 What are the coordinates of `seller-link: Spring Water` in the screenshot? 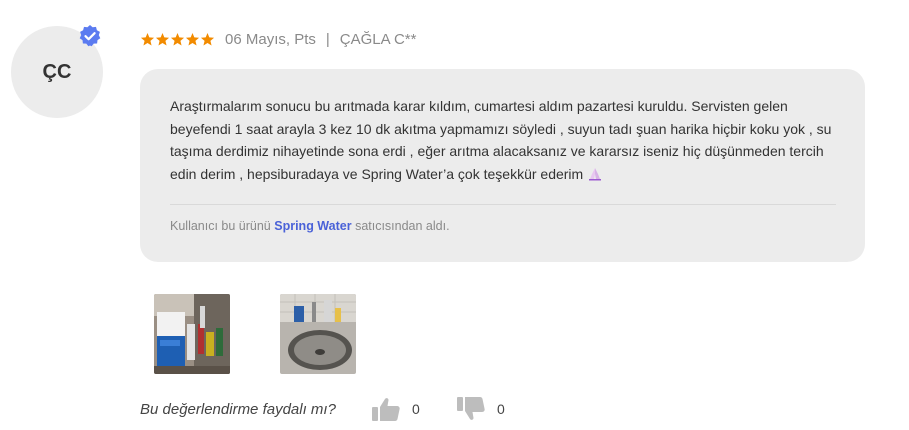 It's located at (312, 226).